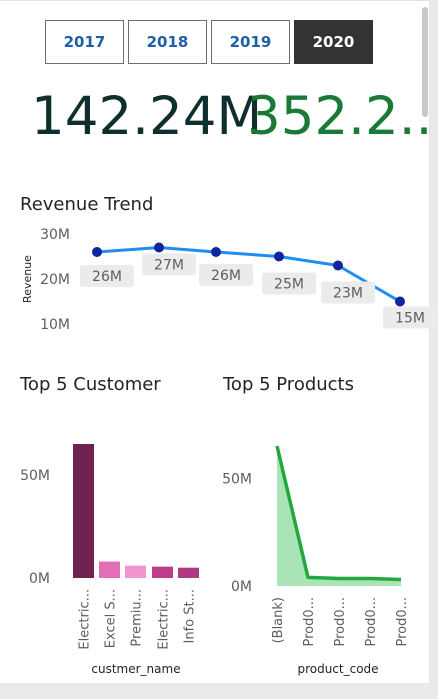  What do you see at coordinates (289, 285) in the screenshot?
I see `revenue-data-label: 25M` at bounding box center [289, 285].